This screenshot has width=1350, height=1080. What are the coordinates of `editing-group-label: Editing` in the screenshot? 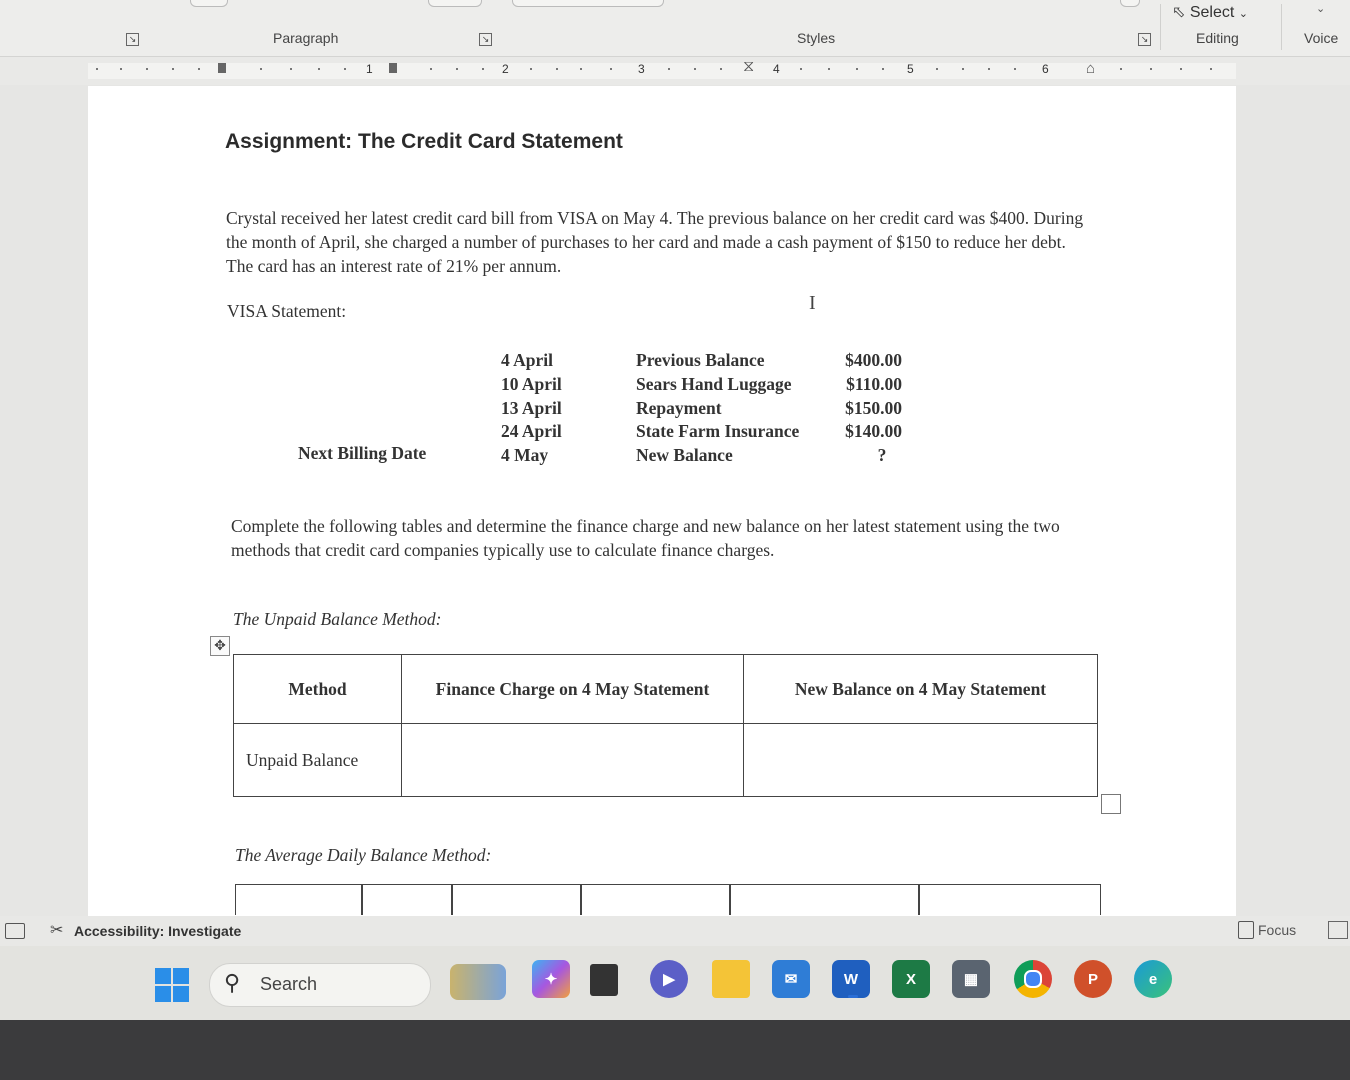 It's located at (1217, 38).